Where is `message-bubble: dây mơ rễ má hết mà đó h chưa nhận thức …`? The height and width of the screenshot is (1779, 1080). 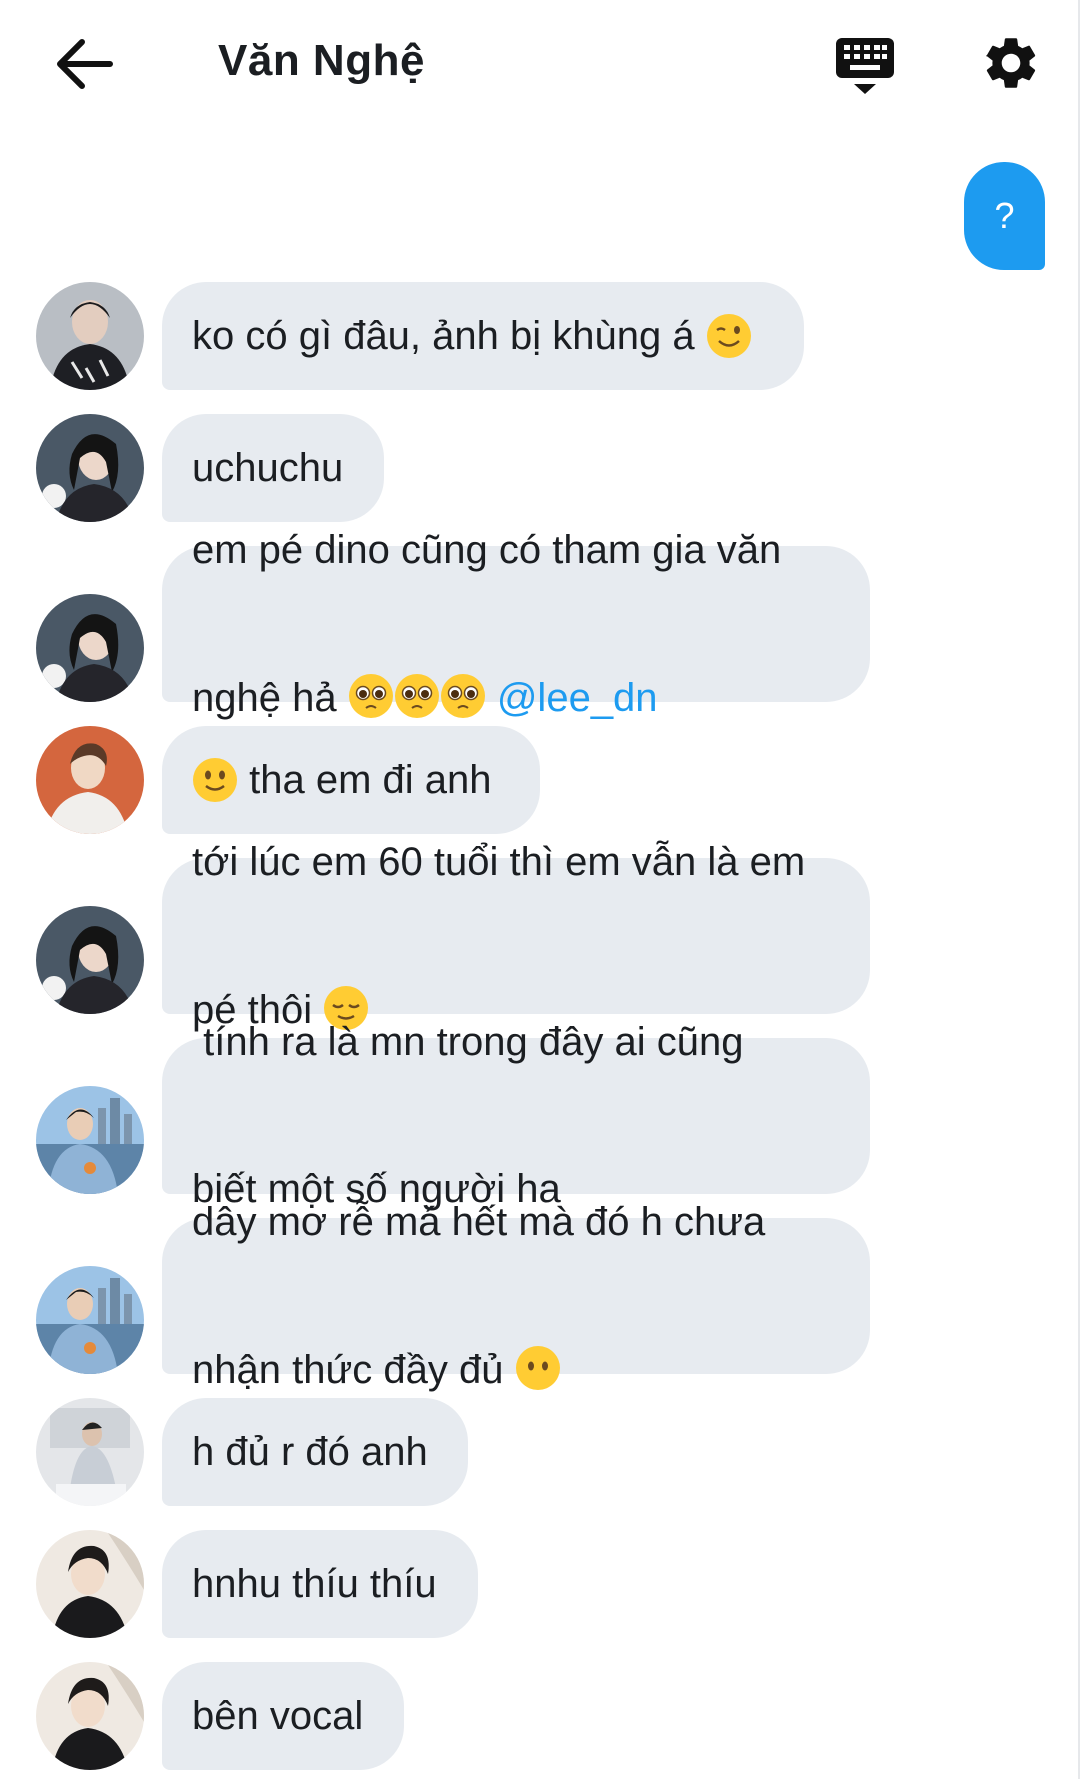 message-bubble: dây mơ rễ má hết mà đó h chưa nhận thức … is located at coordinates (516, 1296).